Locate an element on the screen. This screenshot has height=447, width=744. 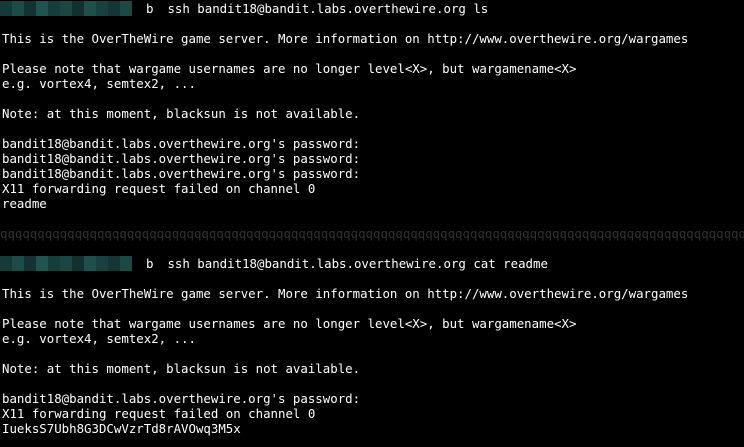
command-output: IueksS7Ubh8G3DCwVzrTd8rAVOwq3M5x is located at coordinates (121, 428).